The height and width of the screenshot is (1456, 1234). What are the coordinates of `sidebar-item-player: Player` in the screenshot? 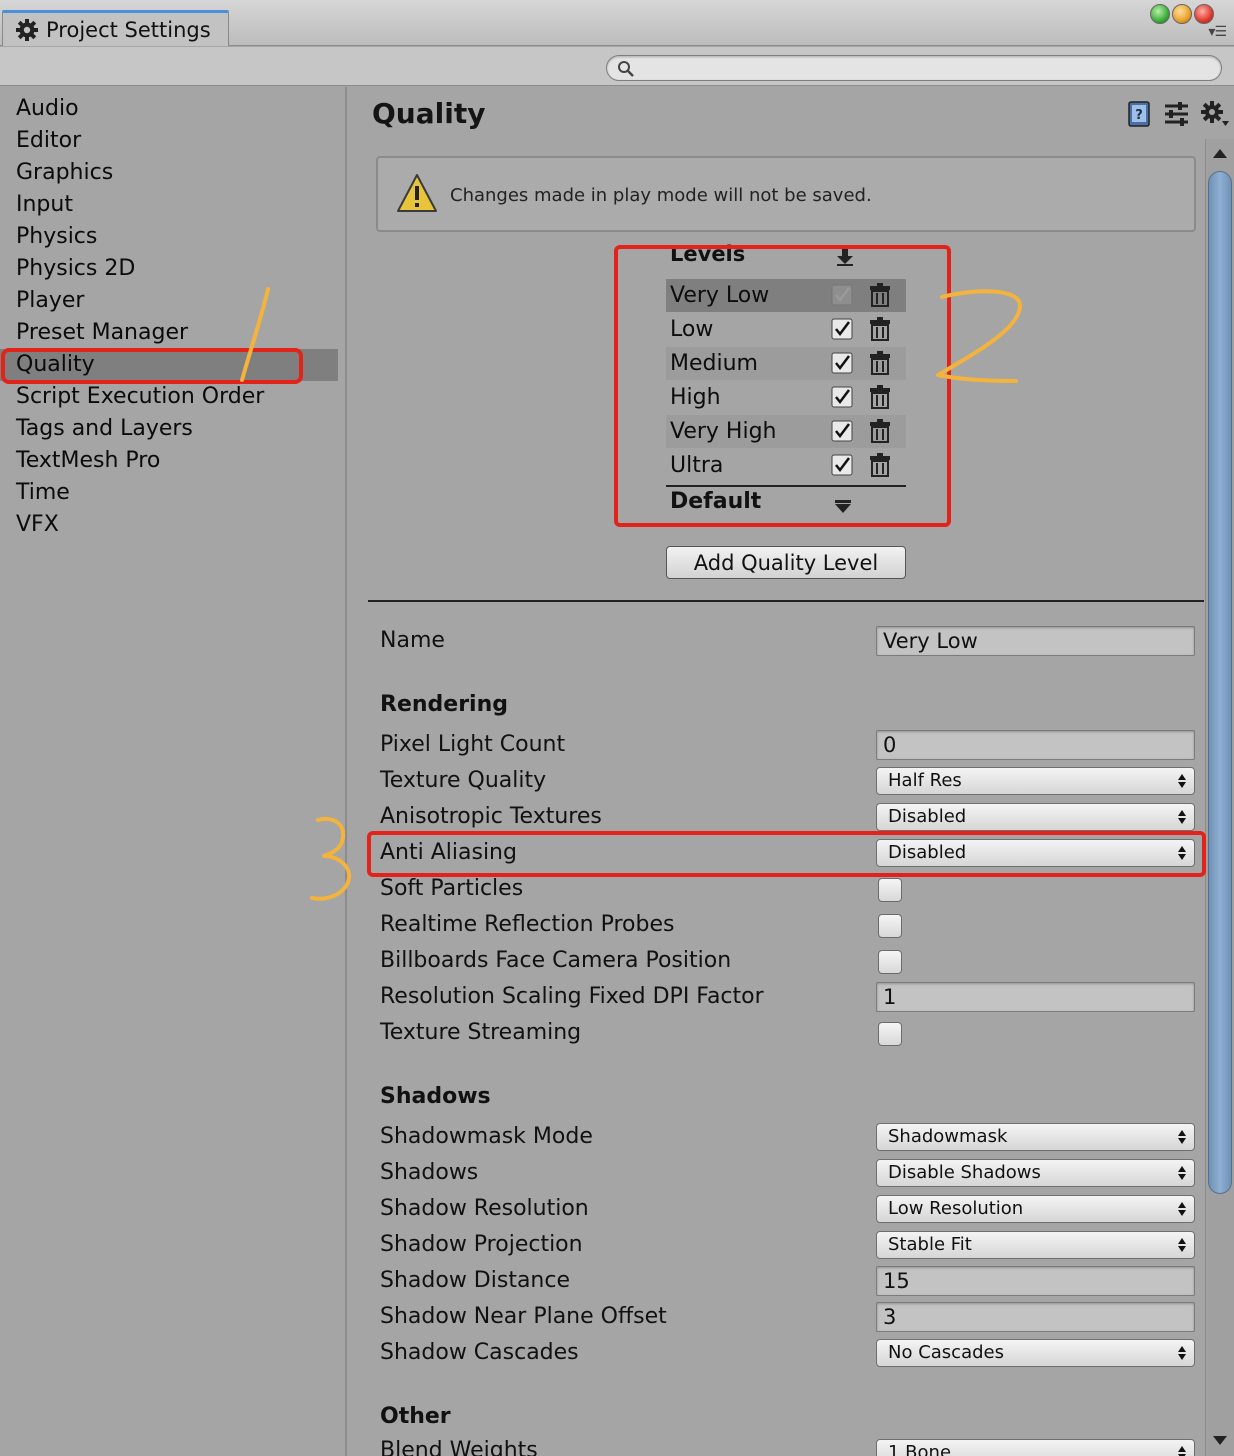 It's located at (169, 301).